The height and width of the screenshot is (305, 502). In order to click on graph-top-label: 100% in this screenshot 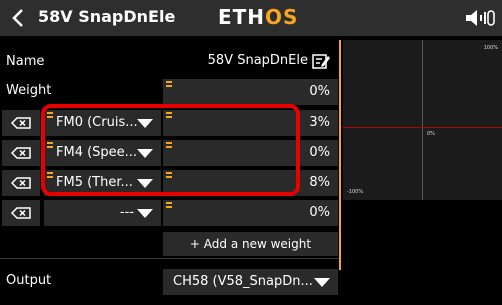, I will do `click(490, 48)`.